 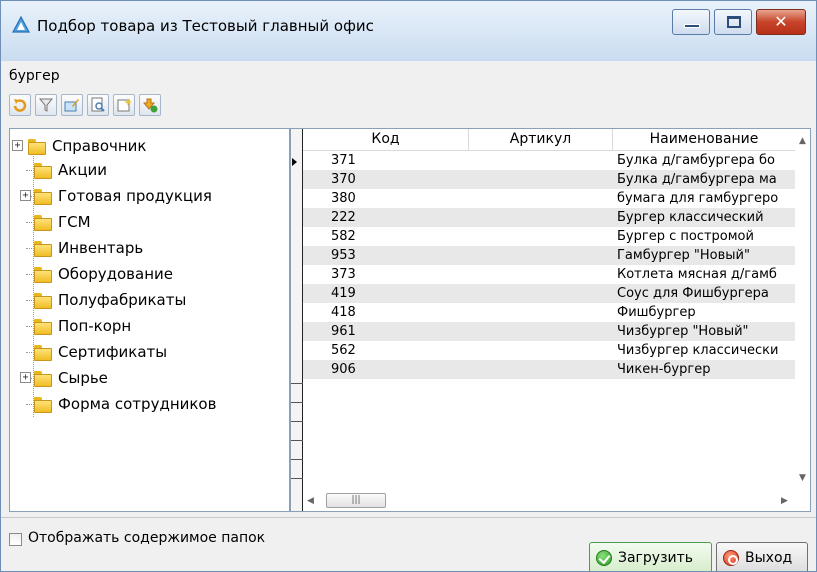 I want to click on cell-kod: 582, so click(x=343, y=236).